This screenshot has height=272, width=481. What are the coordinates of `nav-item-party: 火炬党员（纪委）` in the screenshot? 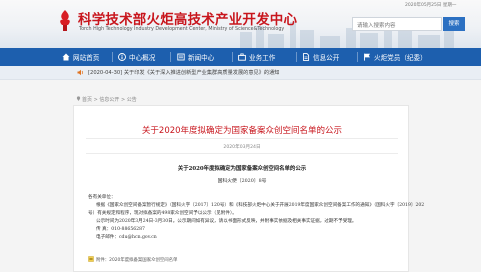 It's located at (395, 57).